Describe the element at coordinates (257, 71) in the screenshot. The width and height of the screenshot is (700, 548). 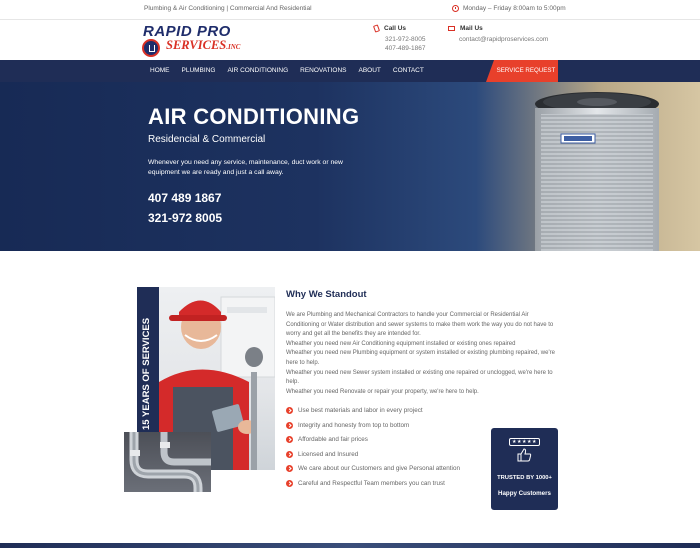
I see `nav-air-conditioning: AIR CONDITIONING` at that location.